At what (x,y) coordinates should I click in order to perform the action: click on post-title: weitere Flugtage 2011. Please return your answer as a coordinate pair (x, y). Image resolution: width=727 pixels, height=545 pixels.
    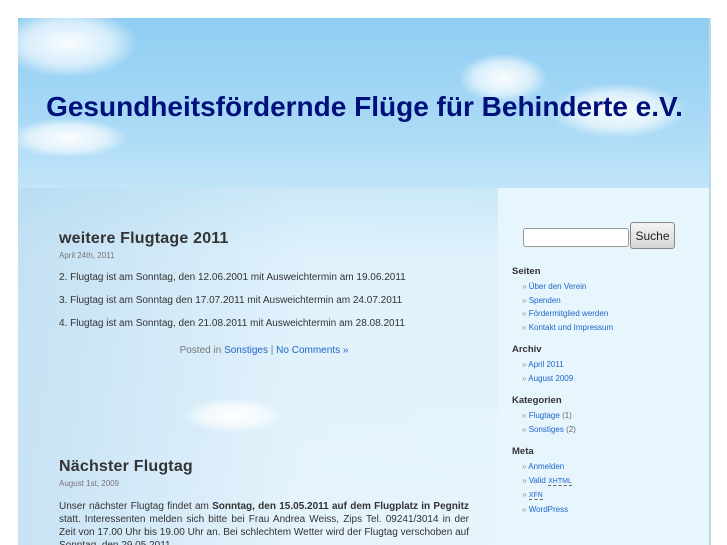
    Looking at the image, I should click on (264, 239).